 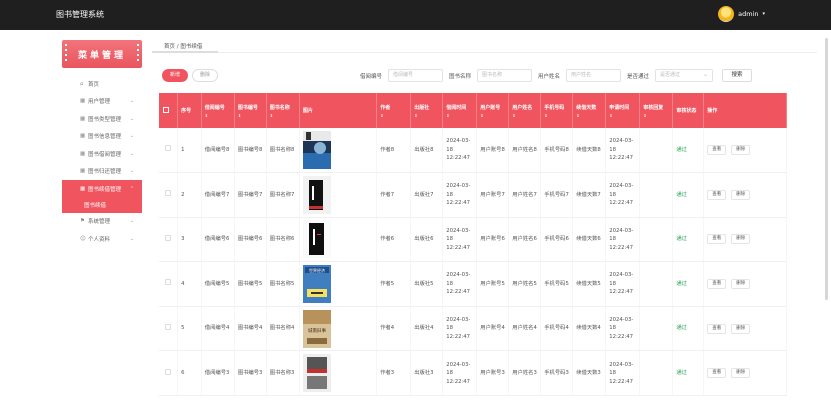 What do you see at coordinates (102, 222) in the screenshot?
I see `sidebar-item: ⚑ 系统管理 ⌄` at bounding box center [102, 222].